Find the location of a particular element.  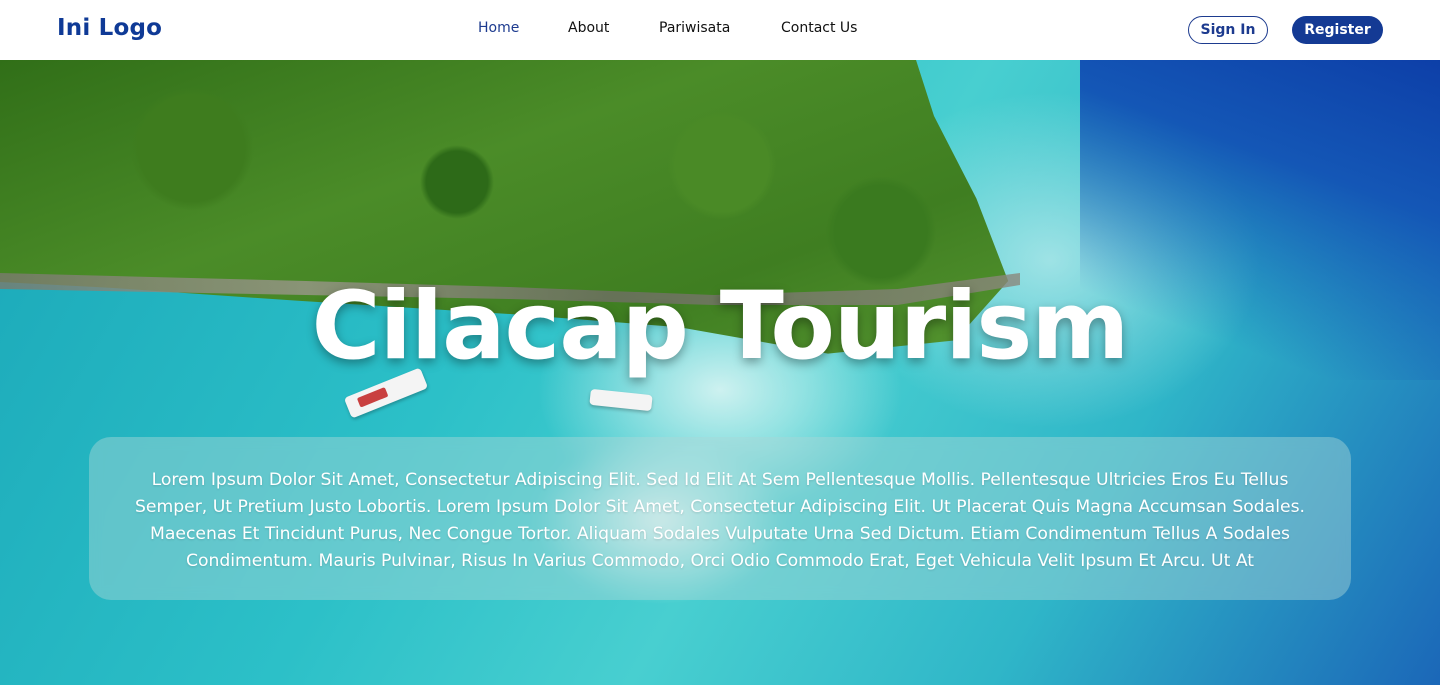

nav-link-pariwisata: Pariwisata is located at coordinates (694, 28).